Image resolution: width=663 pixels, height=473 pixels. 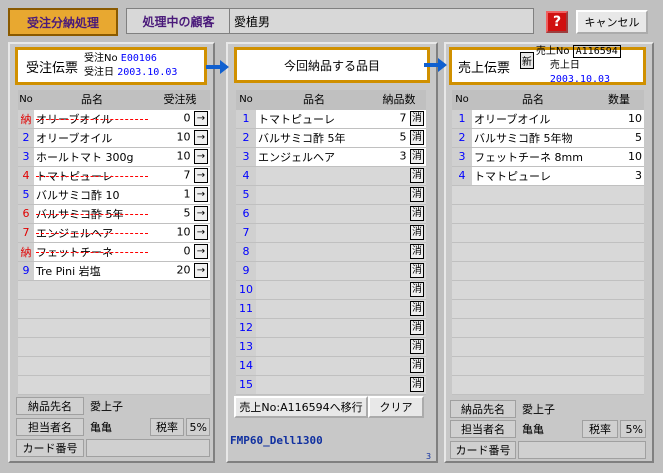 What do you see at coordinates (301, 407) in the screenshot?
I see `transfer-button: 売上No:A116594へ移行` at bounding box center [301, 407].